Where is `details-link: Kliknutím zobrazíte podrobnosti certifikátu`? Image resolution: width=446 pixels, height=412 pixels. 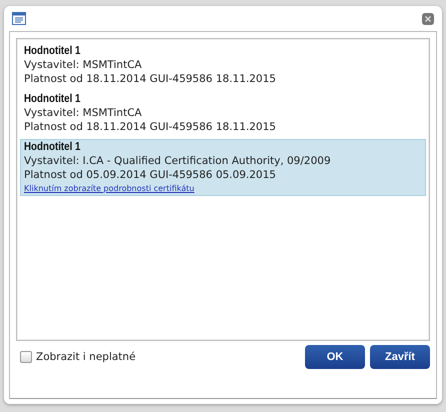 details-link: Kliknutím zobrazíte podrobnosti certifikátu is located at coordinates (109, 188).